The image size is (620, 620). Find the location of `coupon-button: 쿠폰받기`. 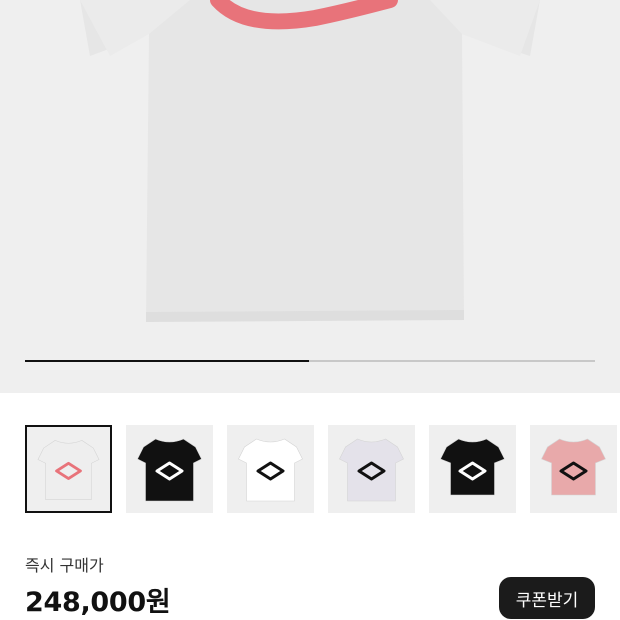

coupon-button: 쿠폰받기 is located at coordinates (547, 598).